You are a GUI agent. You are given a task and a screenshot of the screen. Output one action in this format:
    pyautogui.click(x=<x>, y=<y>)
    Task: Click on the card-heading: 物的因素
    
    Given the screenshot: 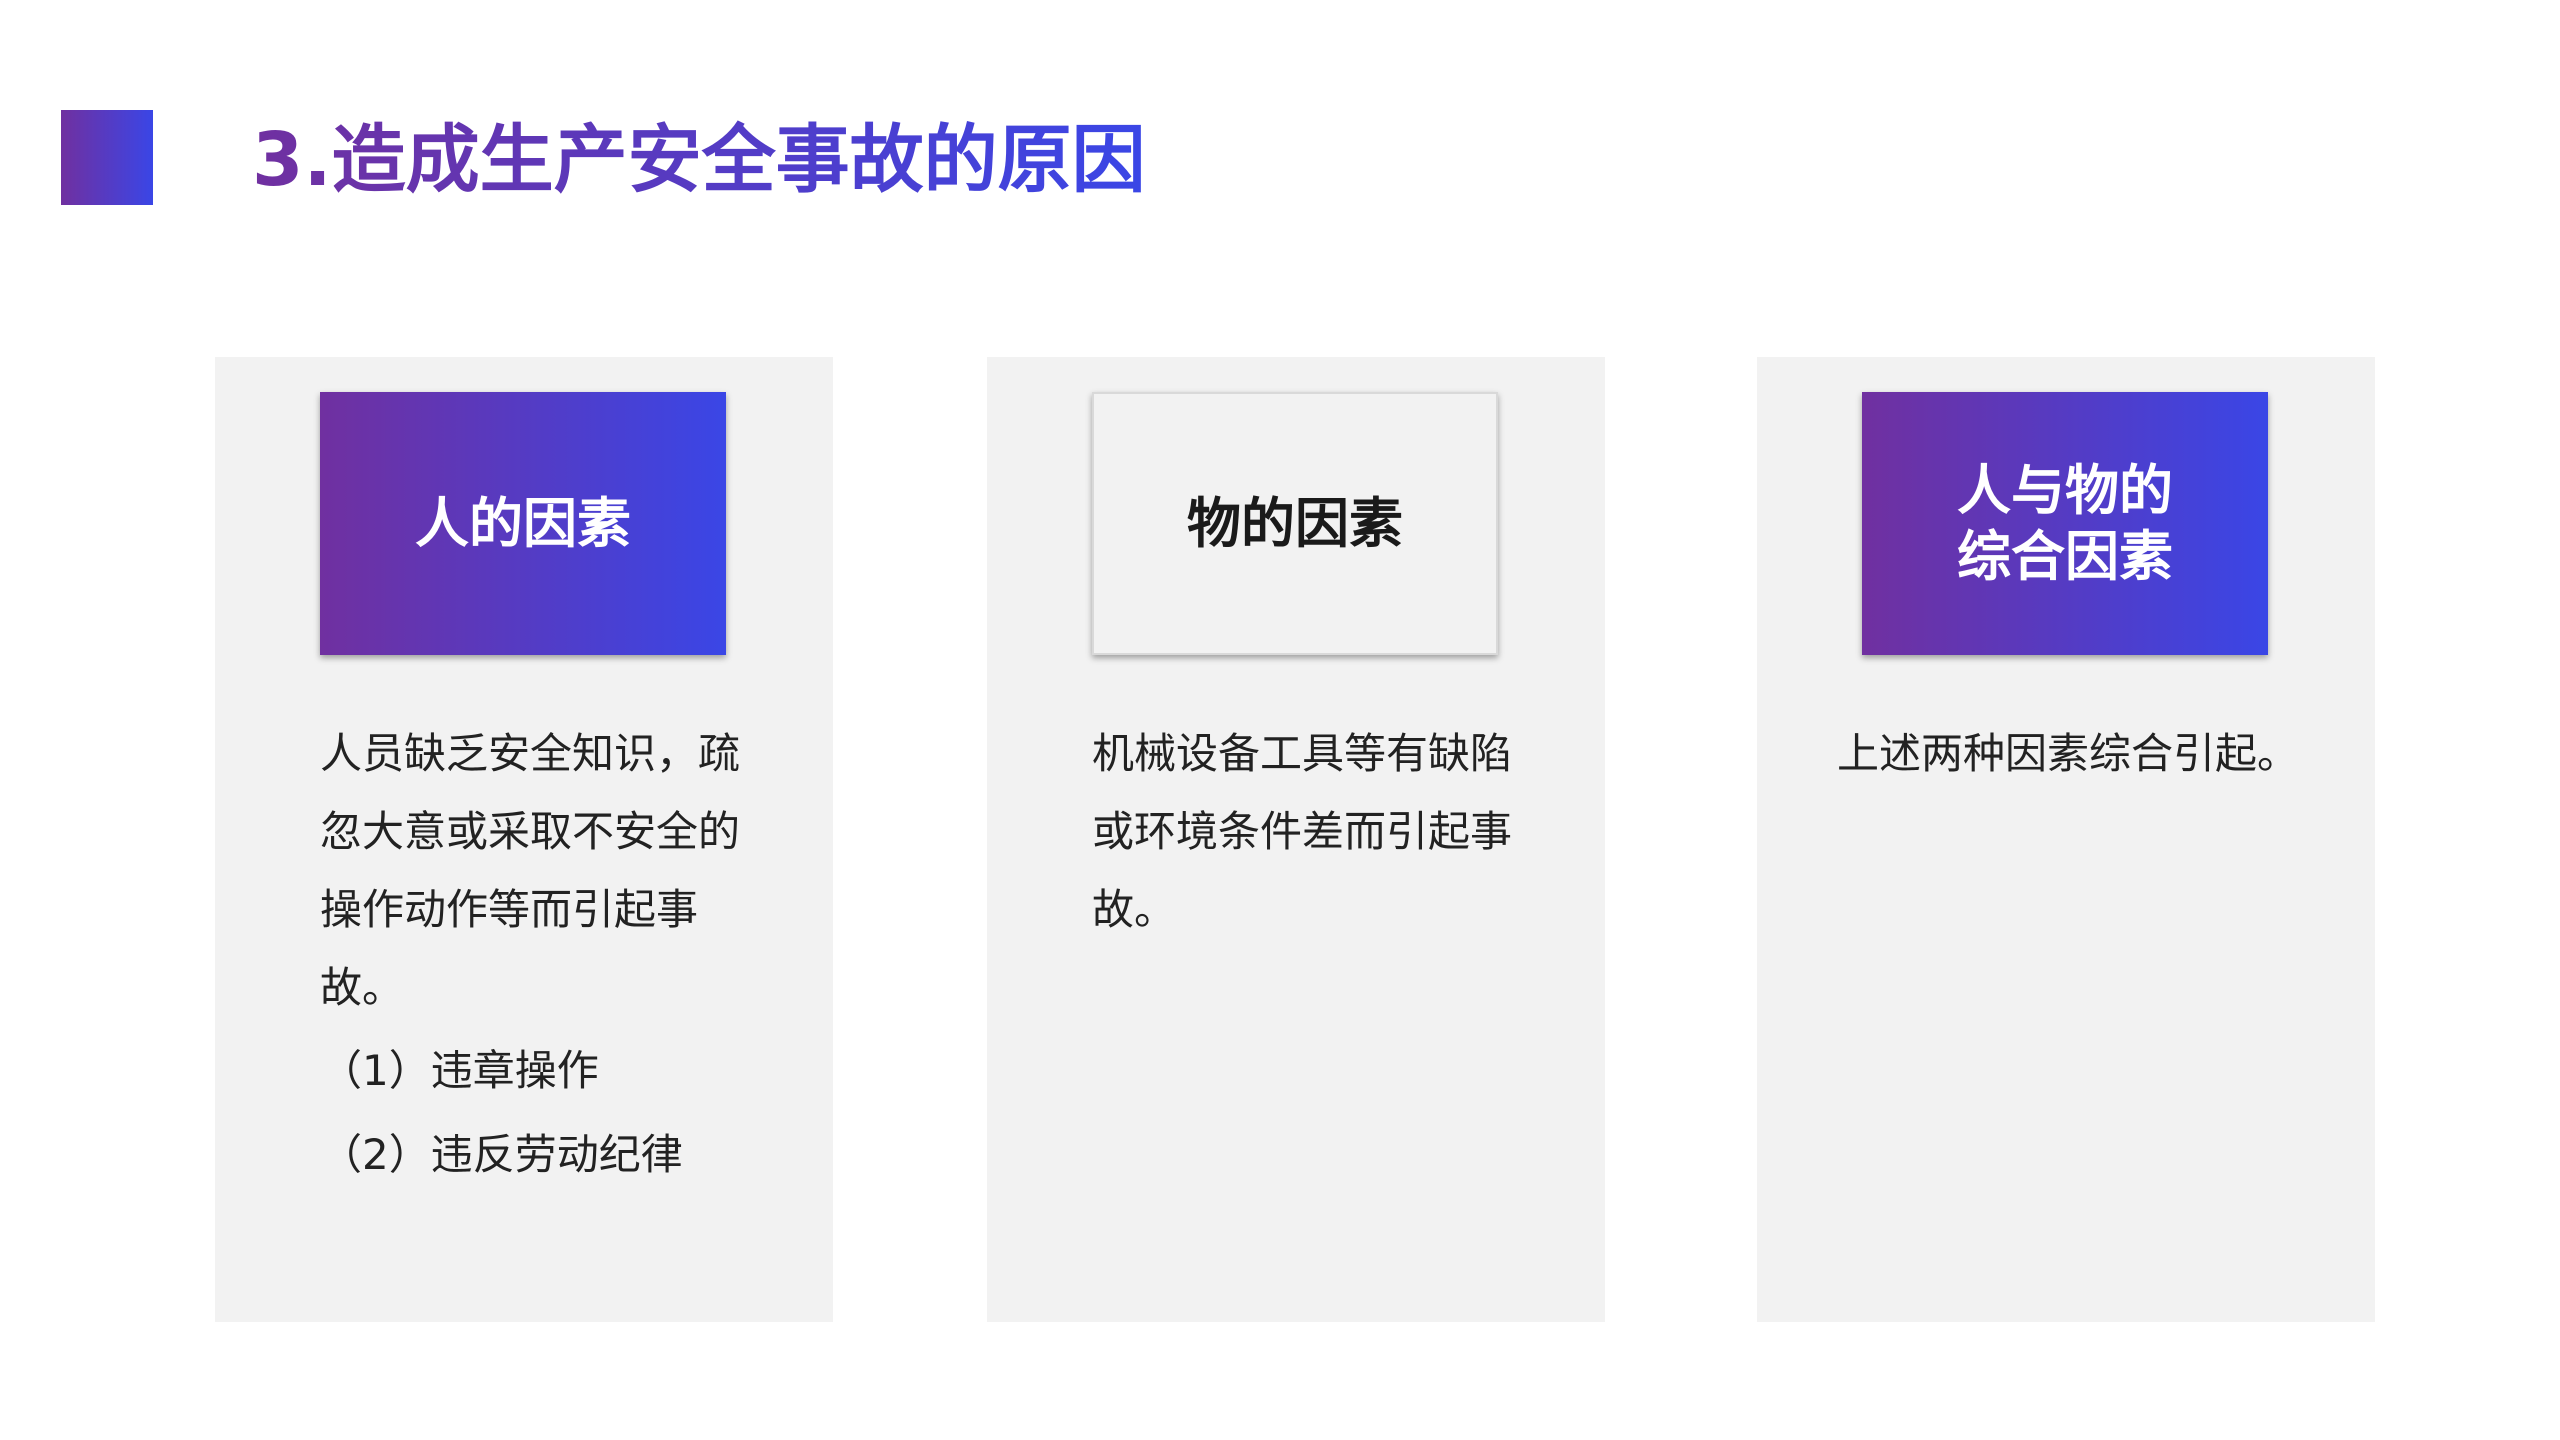 What is the action you would take?
    pyautogui.click(x=1295, y=523)
    